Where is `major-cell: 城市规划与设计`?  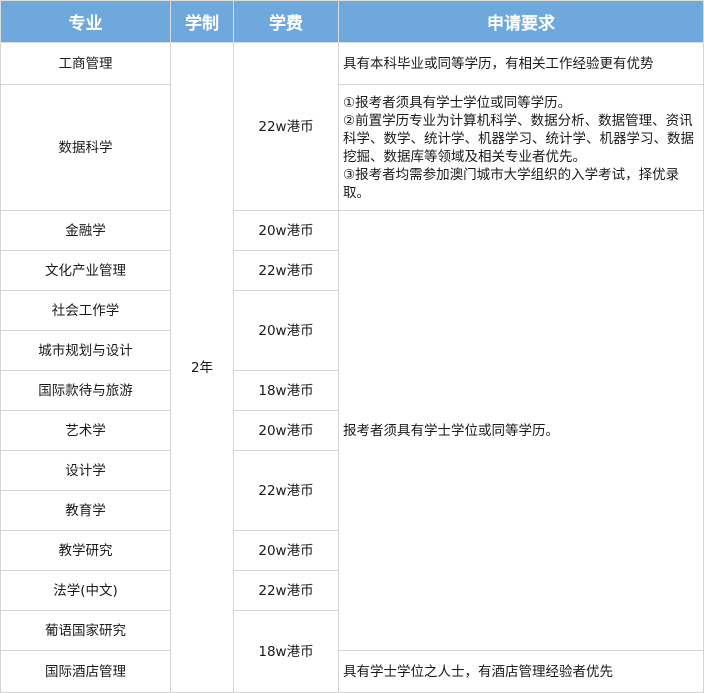 major-cell: 城市规划与设计 is located at coordinates (85, 350).